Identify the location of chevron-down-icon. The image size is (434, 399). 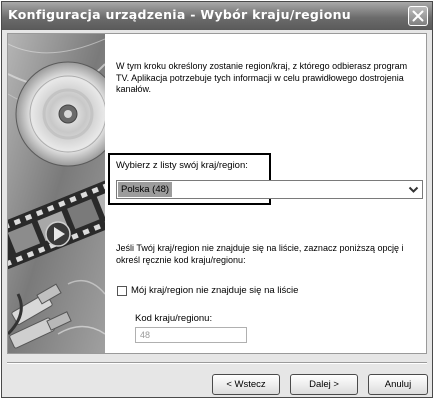
(413, 189).